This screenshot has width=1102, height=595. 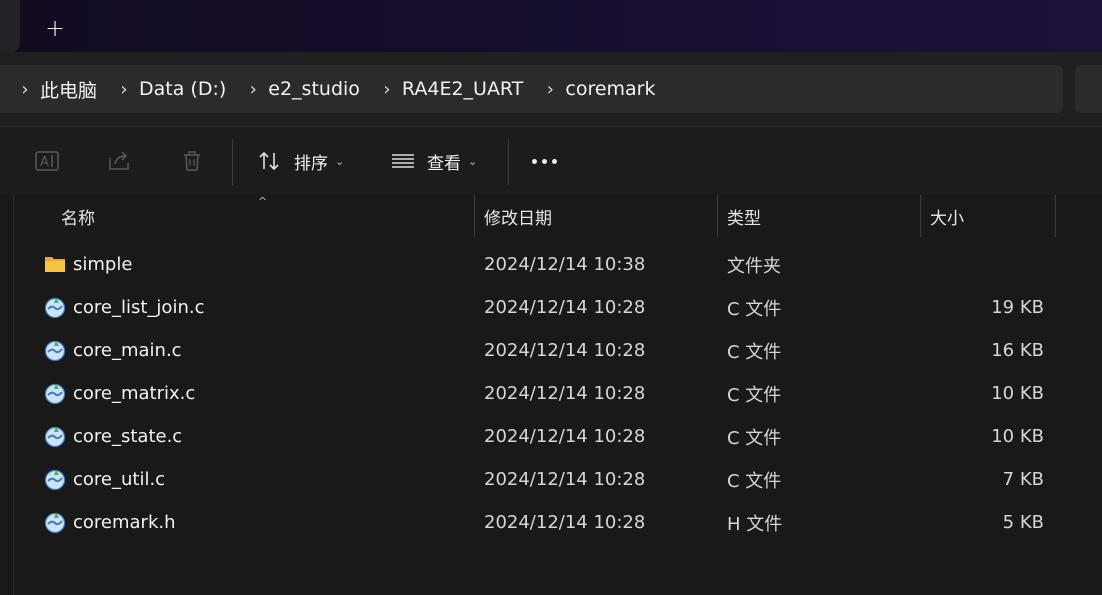 I want to click on plus-icon: +, so click(x=55, y=28).